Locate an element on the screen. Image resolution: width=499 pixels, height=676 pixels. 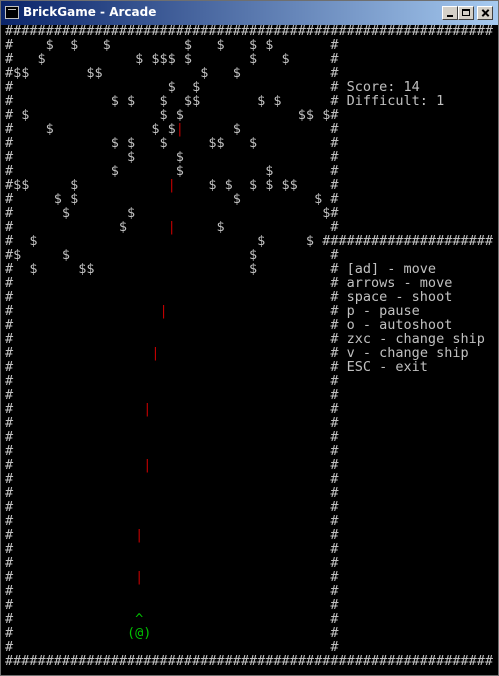
maximize-button is located at coordinates (466, 13).